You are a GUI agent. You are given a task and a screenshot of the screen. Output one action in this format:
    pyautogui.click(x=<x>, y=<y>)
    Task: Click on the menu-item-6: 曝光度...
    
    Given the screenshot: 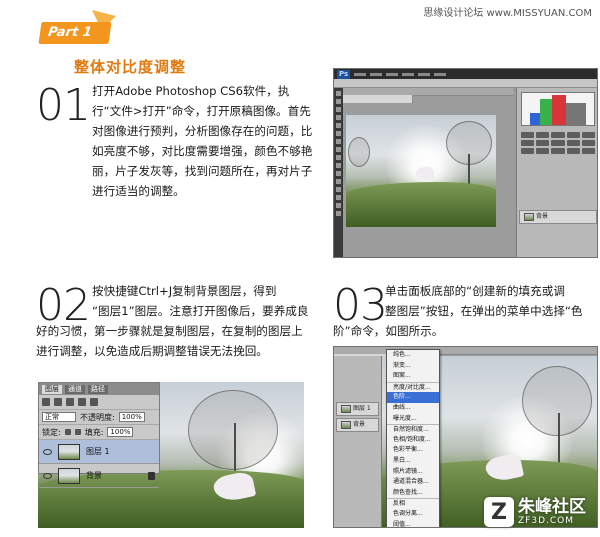 What is the action you would take?
    pyautogui.click(x=413, y=419)
    